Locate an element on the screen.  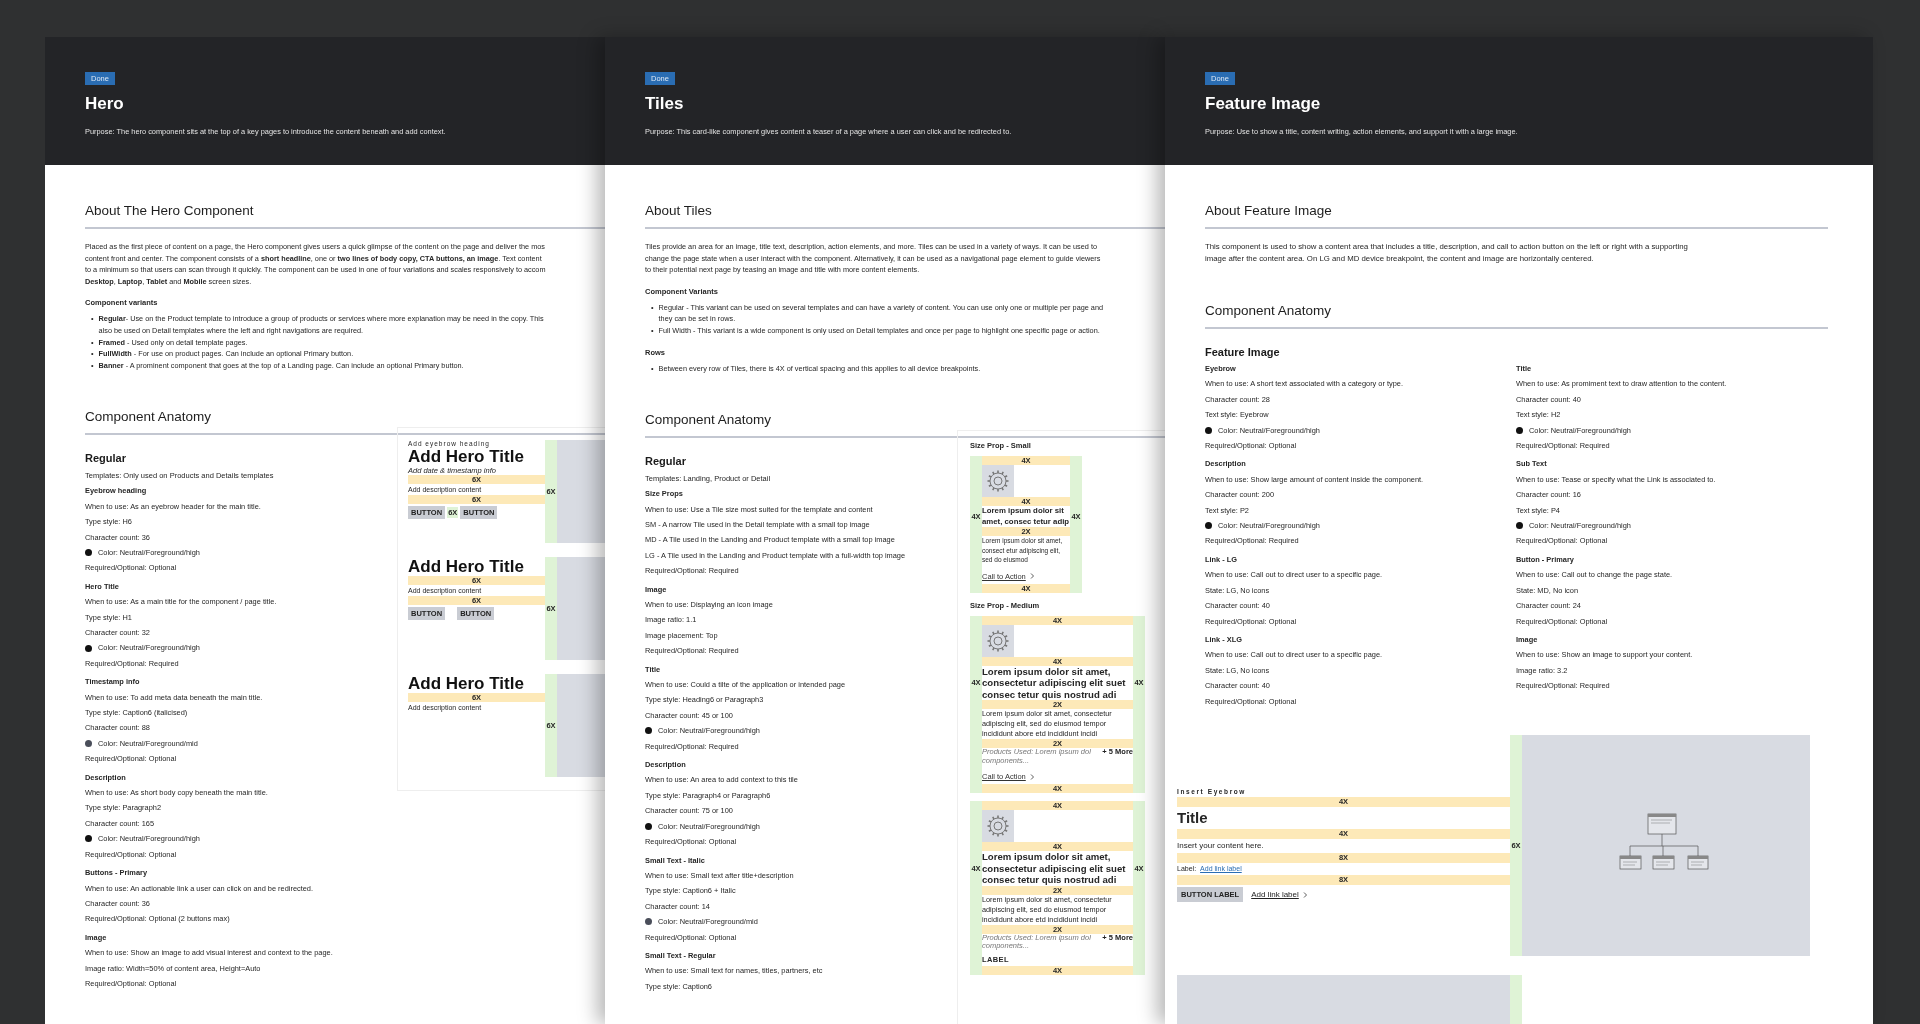
subsection-heading: Feature Image is located at coordinates (1243, 352).